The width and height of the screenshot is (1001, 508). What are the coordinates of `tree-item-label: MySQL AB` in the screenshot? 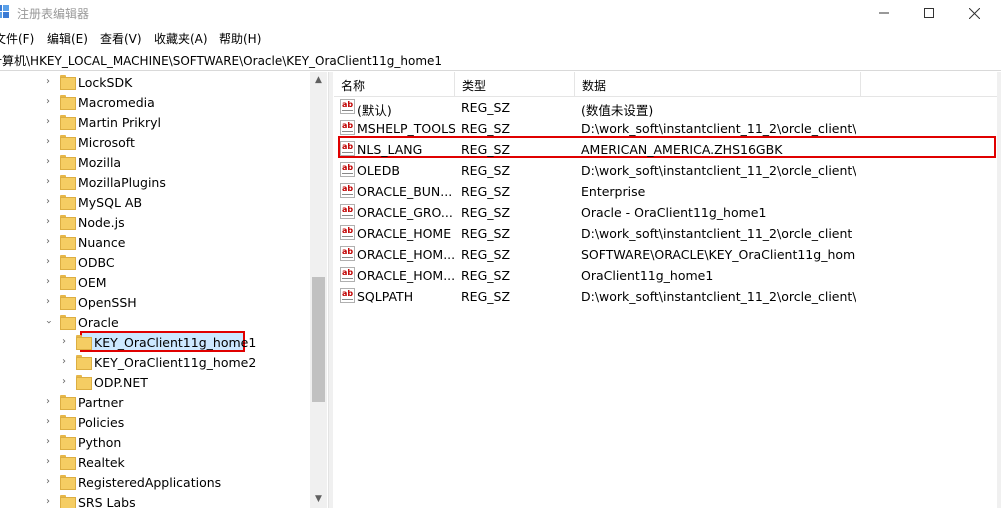 It's located at (110, 202).